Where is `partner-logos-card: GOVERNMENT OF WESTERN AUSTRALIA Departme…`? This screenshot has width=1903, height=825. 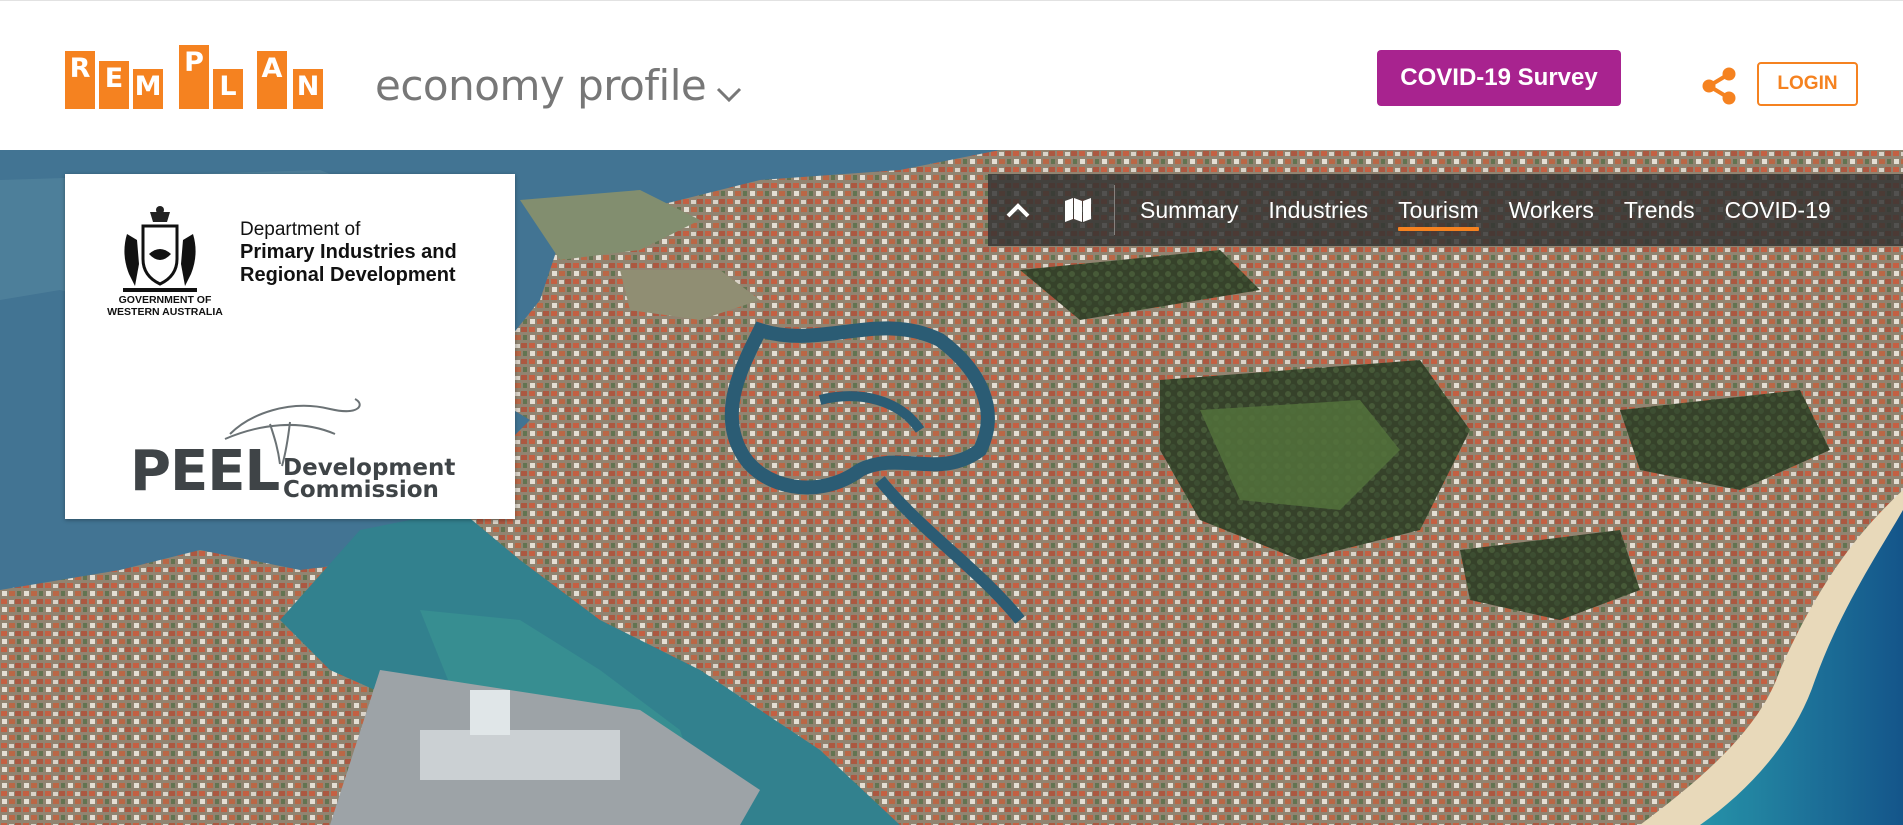
partner-logos-card: GOVERNMENT OF WESTERN AUSTRALIA Departme… is located at coordinates (290, 346).